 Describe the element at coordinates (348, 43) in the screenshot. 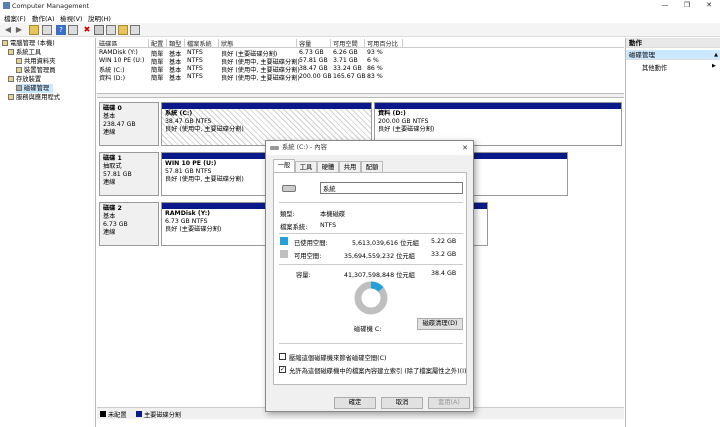

I see `col-free: 可用空間` at that location.